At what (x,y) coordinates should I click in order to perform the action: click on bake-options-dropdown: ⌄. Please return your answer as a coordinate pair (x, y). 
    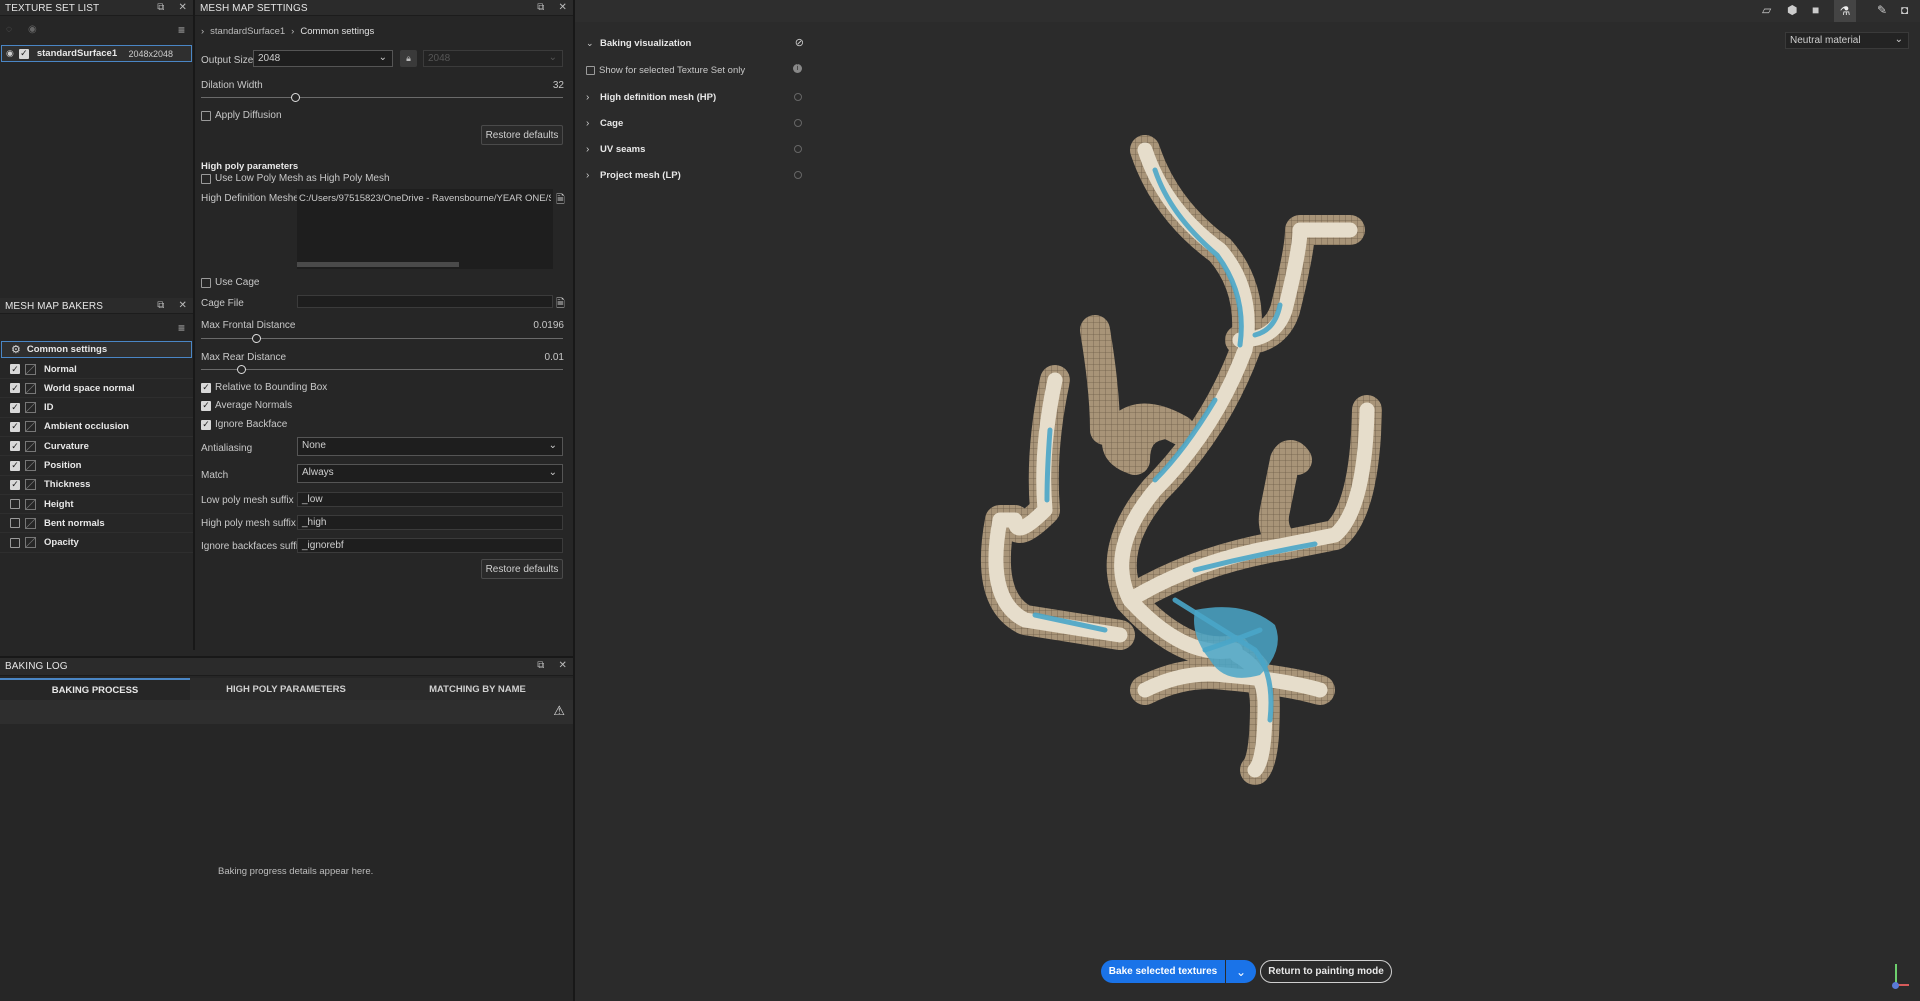
    Looking at the image, I should click on (1241, 971).